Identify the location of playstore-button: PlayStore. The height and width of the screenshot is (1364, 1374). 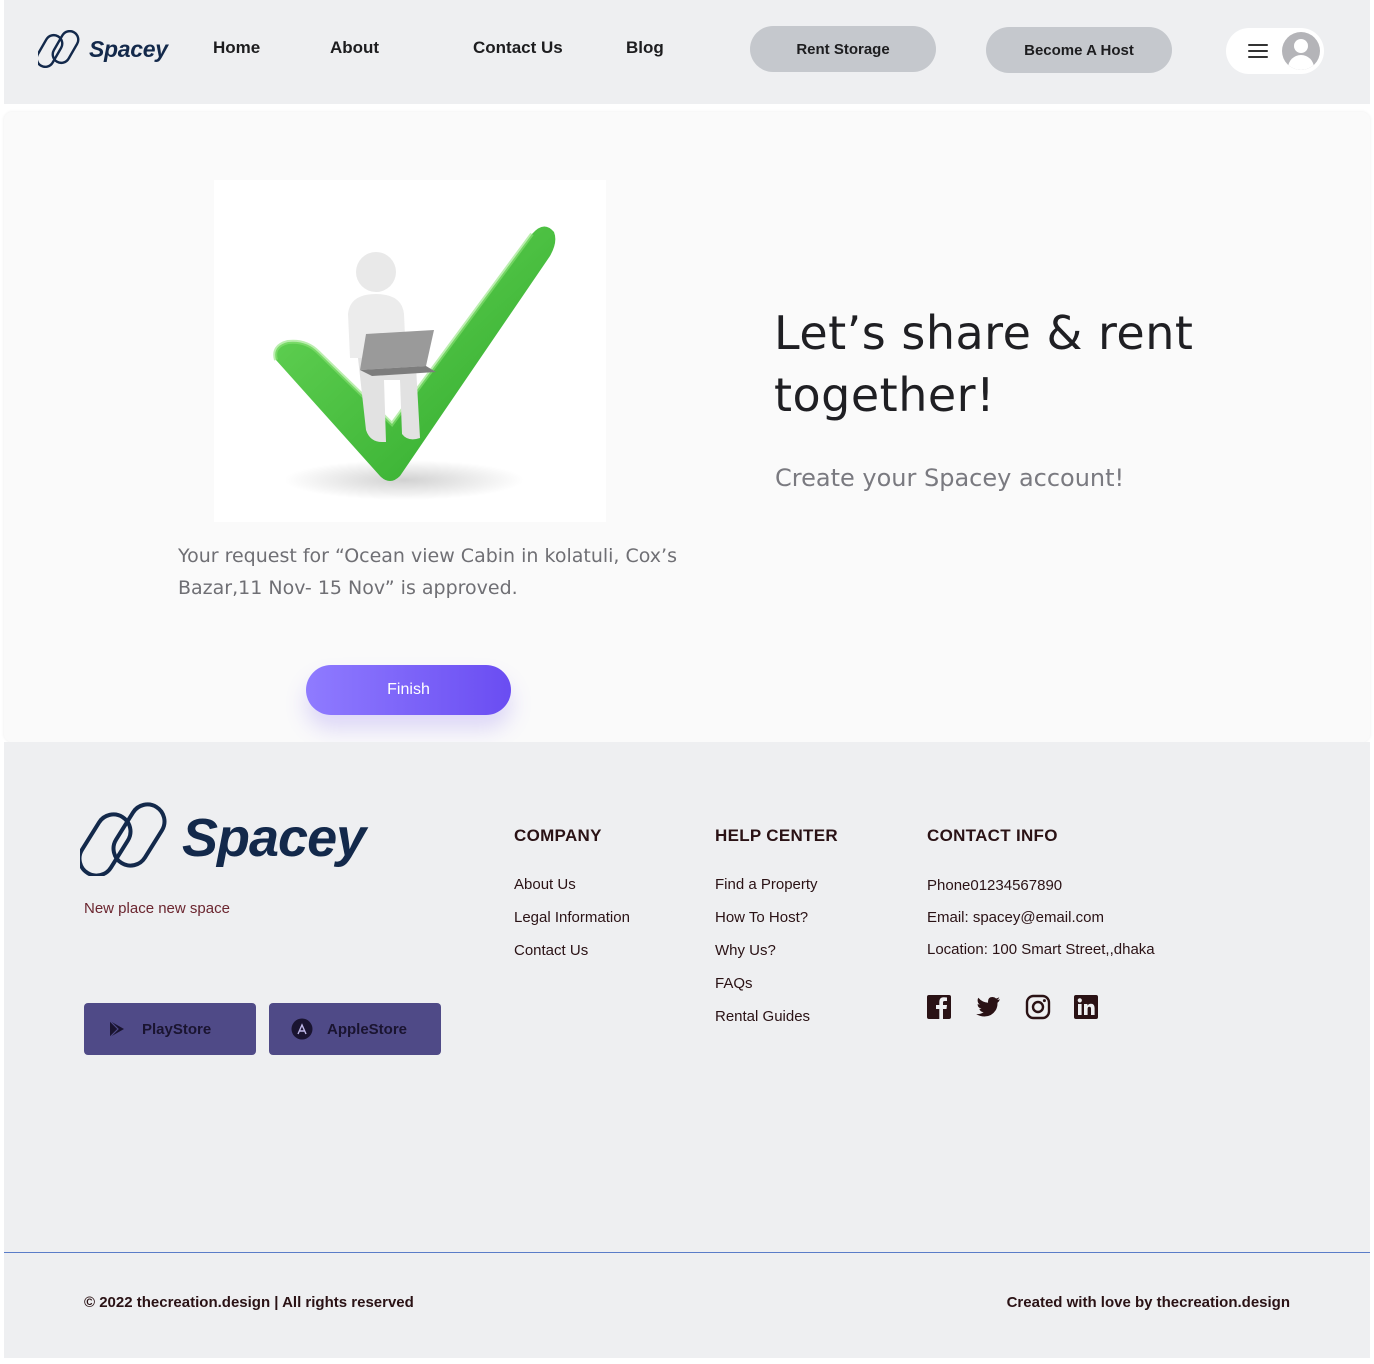
(170, 1029).